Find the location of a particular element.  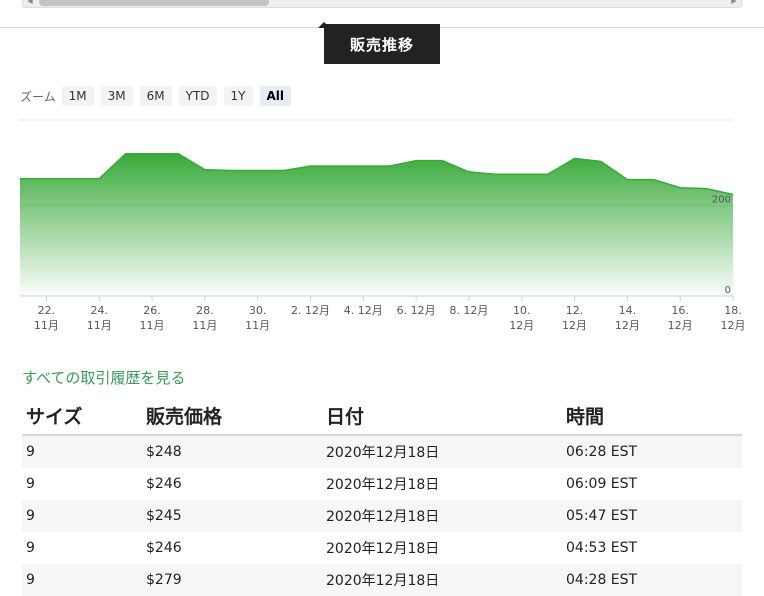

x-tick-label: 2. 12月 is located at coordinates (310, 310).